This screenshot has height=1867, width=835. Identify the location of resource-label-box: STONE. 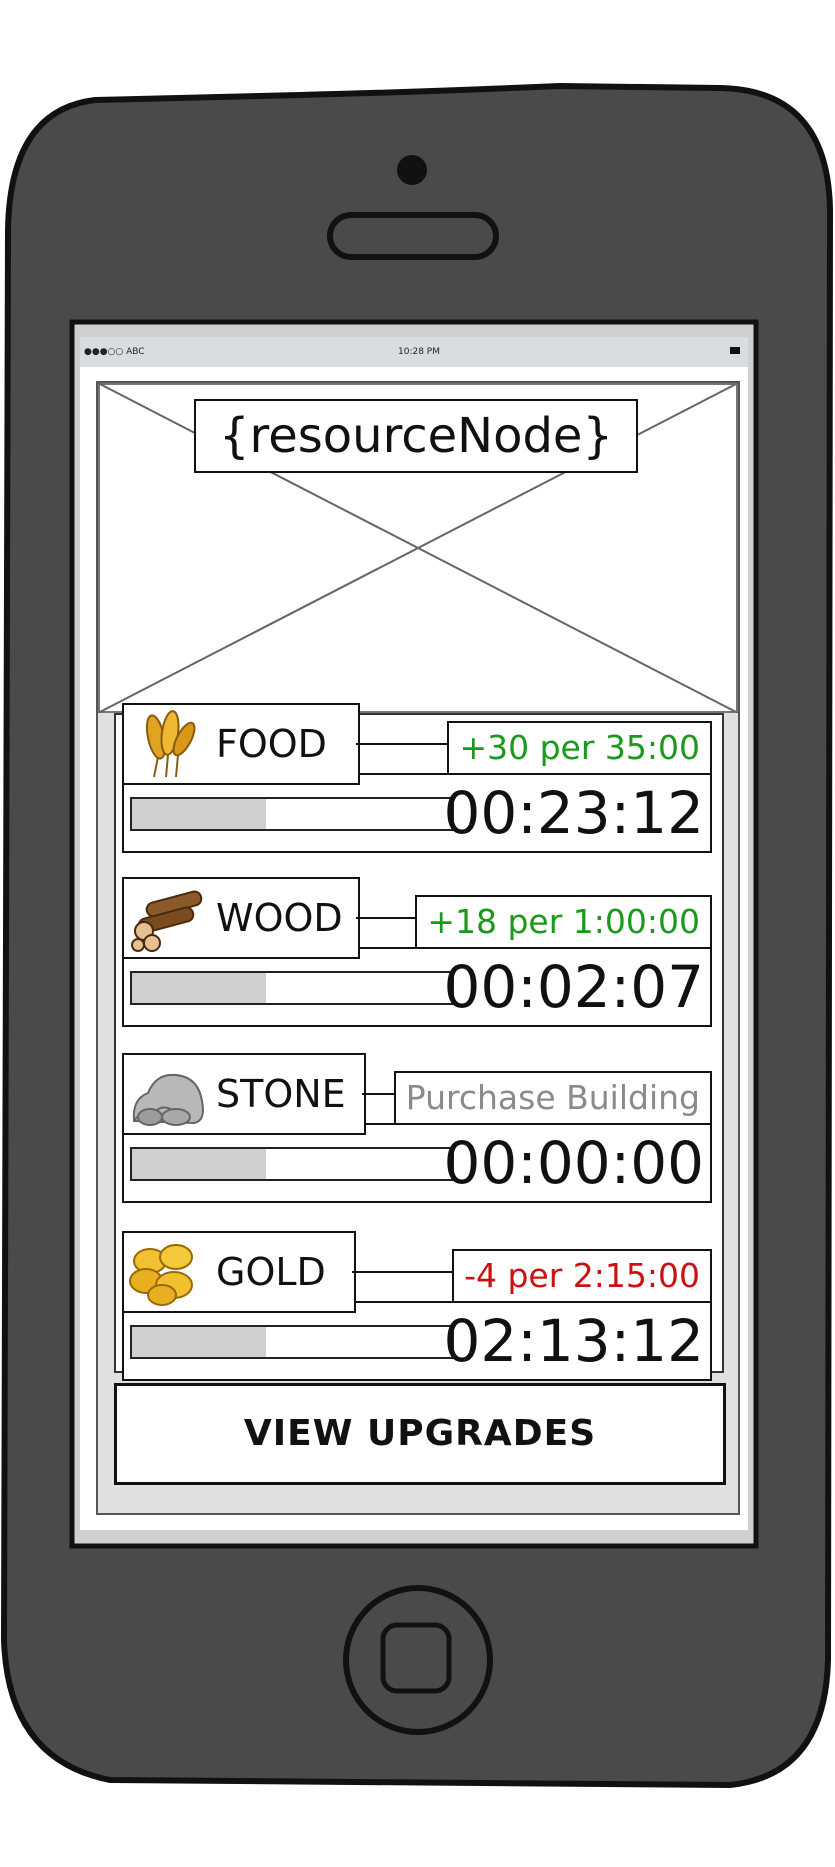
(244, 1094).